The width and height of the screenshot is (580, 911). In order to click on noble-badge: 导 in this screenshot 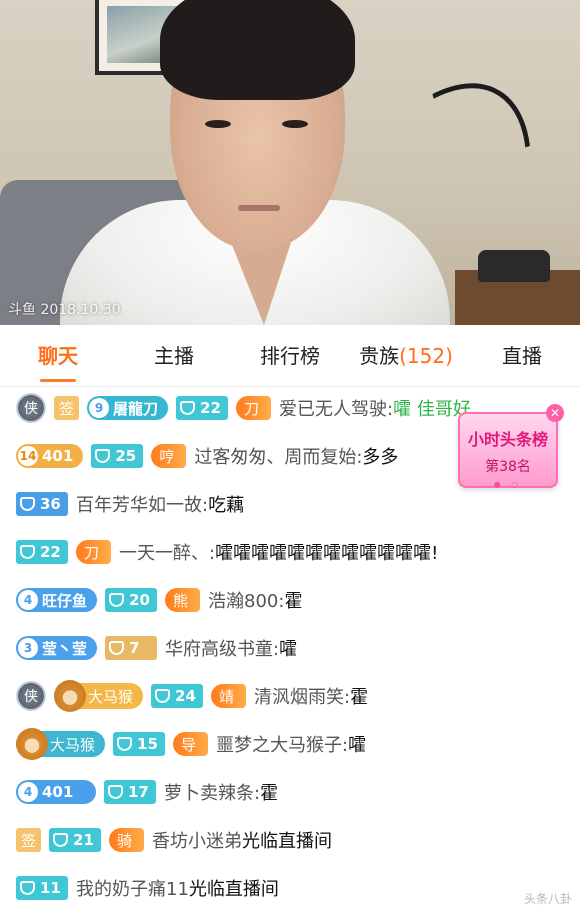, I will do `click(191, 744)`.